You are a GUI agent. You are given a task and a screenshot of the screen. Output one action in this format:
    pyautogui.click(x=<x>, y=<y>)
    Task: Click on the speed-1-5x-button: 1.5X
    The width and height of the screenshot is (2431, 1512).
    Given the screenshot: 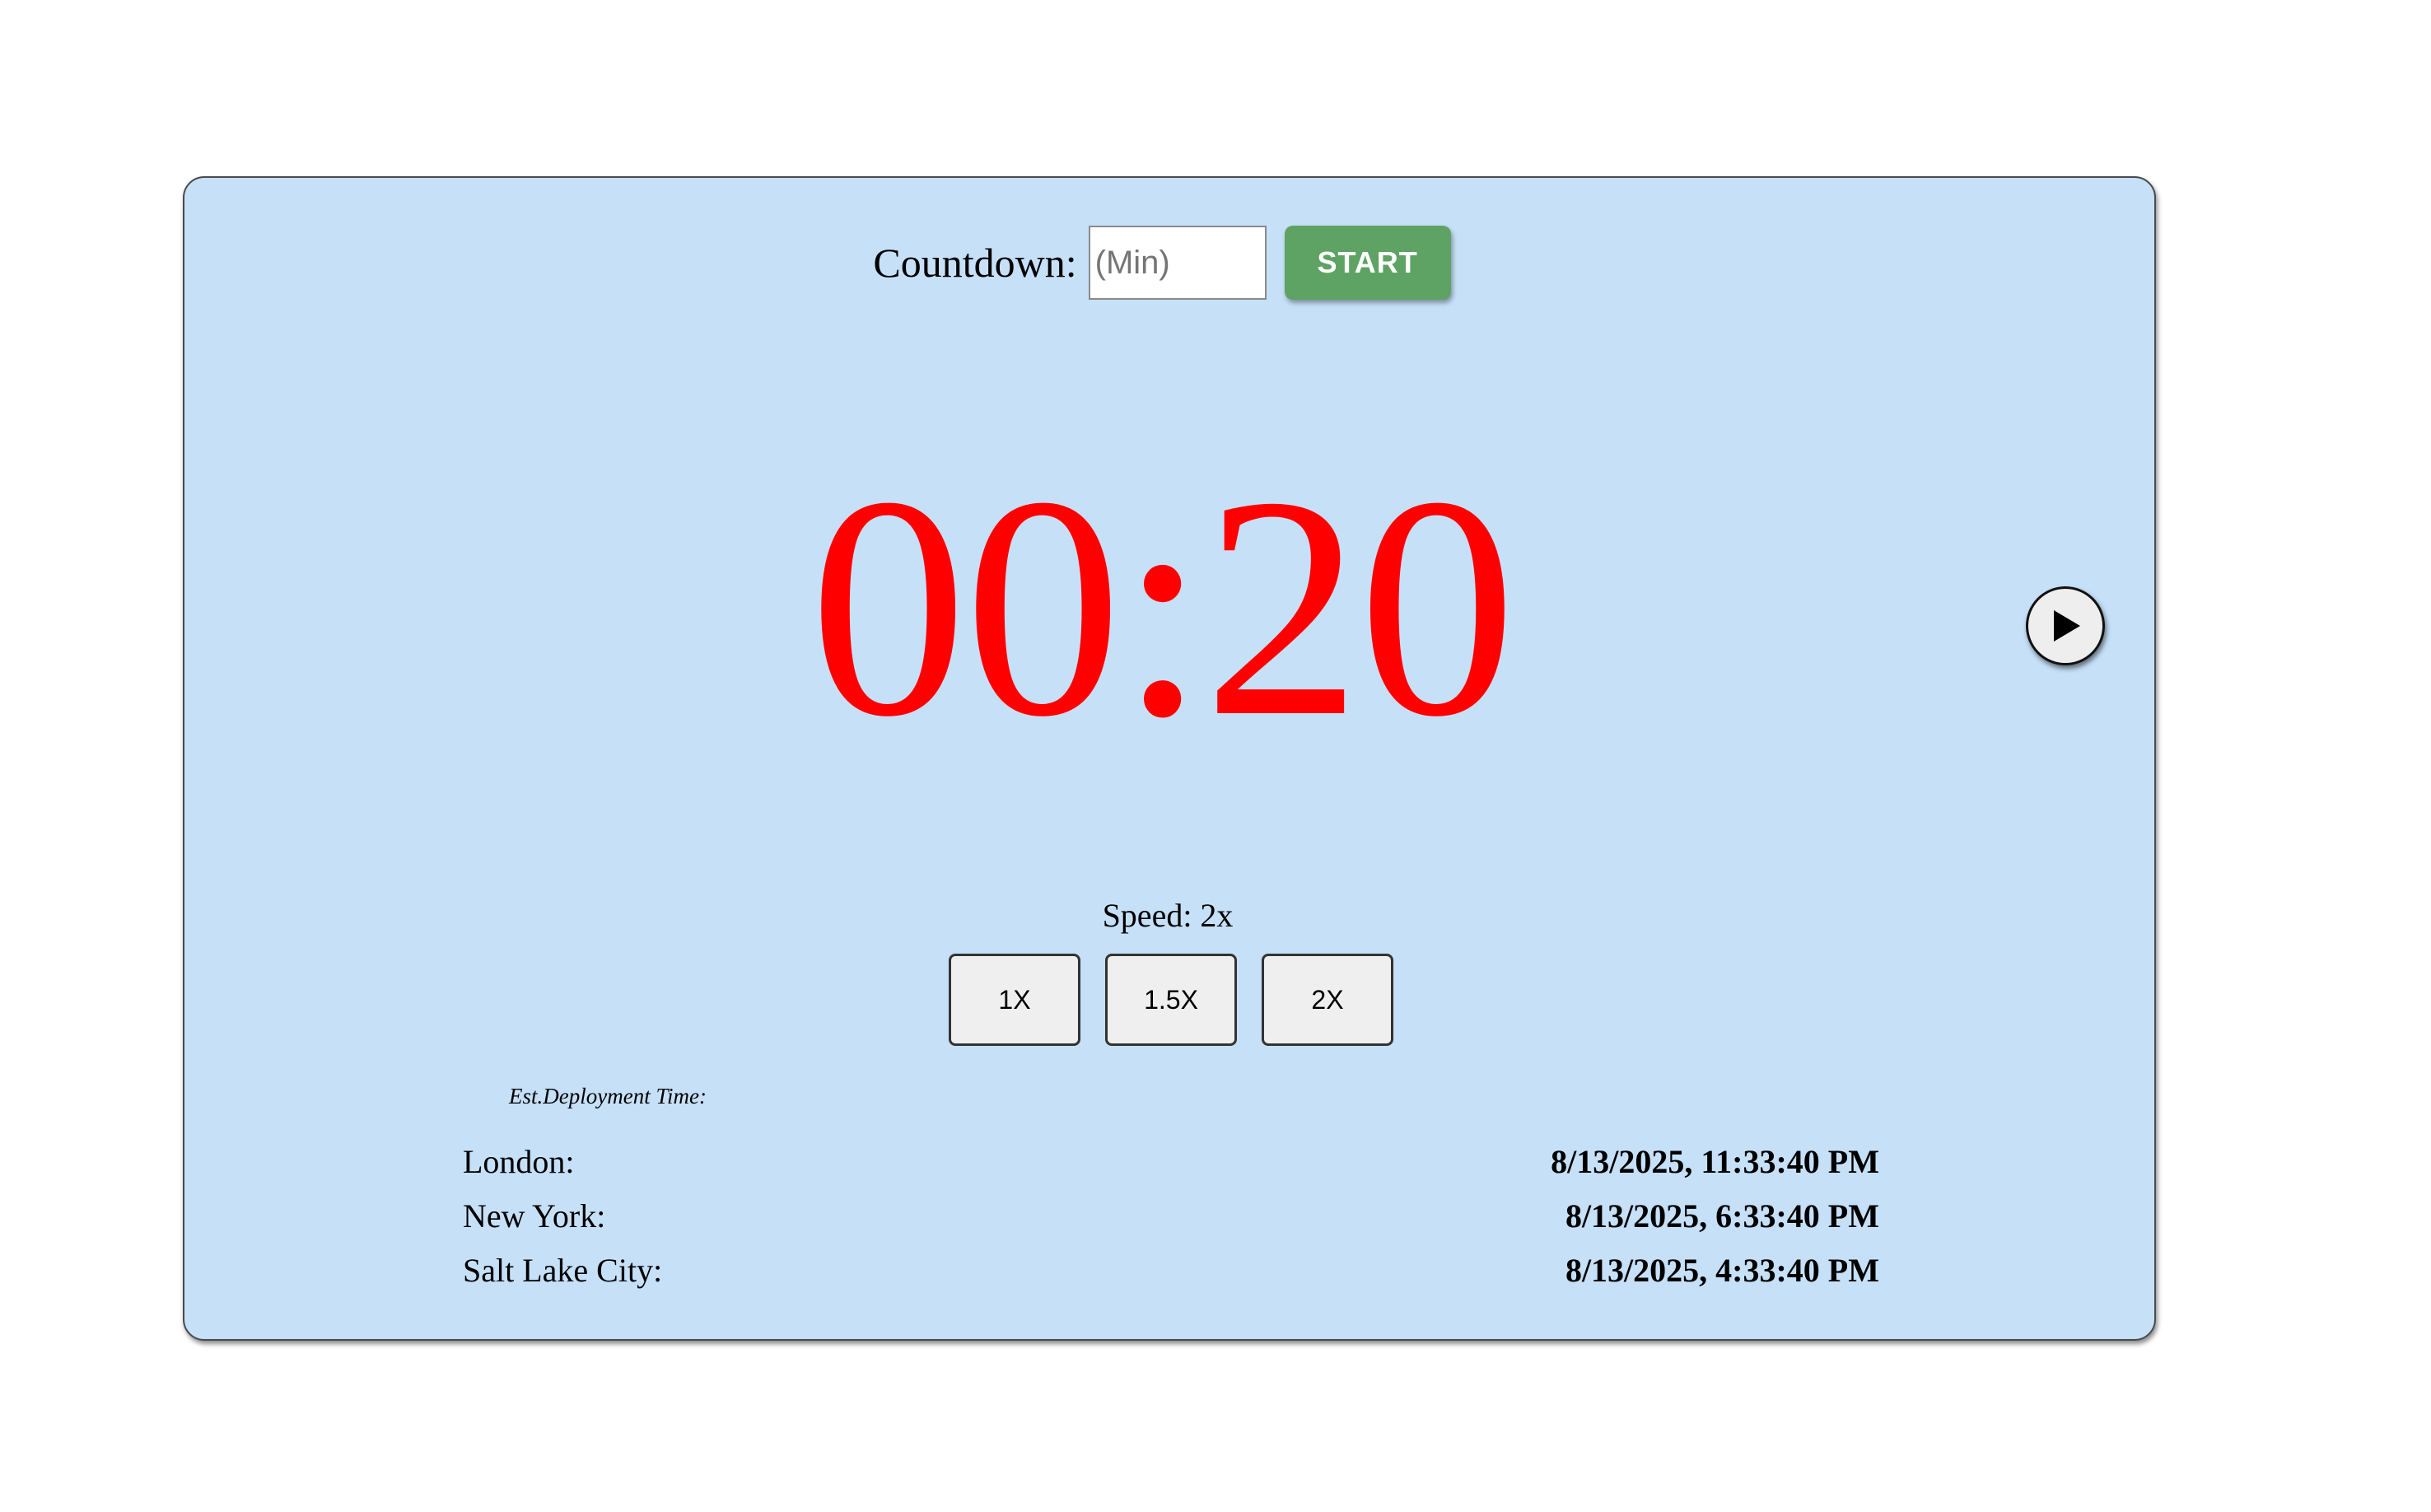 What is the action you would take?
    pyautogui.click(x=1171, y=1000)
    